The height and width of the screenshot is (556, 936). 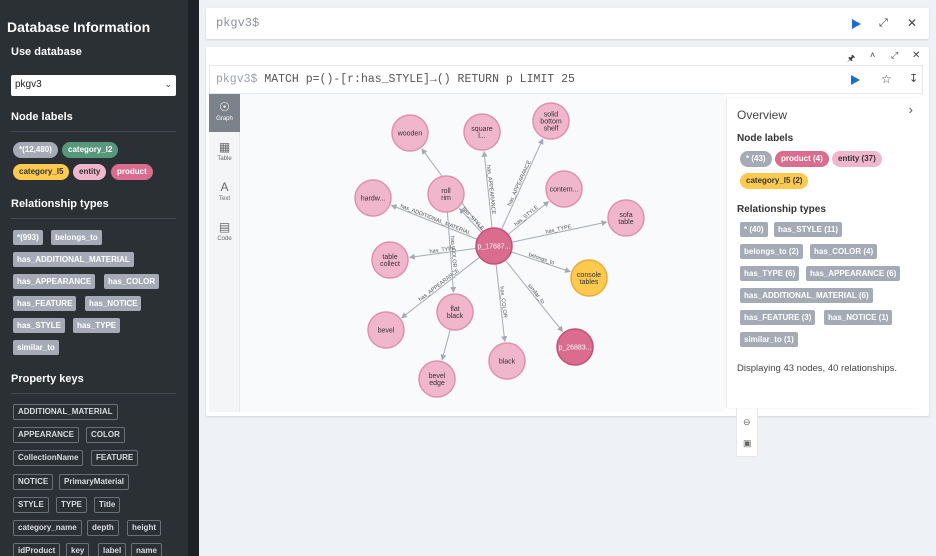 What do you see at coordinates (535, 294) in the screenshot?
I see `graph-edge-label: similar_to` at bounding box center [535, 294].